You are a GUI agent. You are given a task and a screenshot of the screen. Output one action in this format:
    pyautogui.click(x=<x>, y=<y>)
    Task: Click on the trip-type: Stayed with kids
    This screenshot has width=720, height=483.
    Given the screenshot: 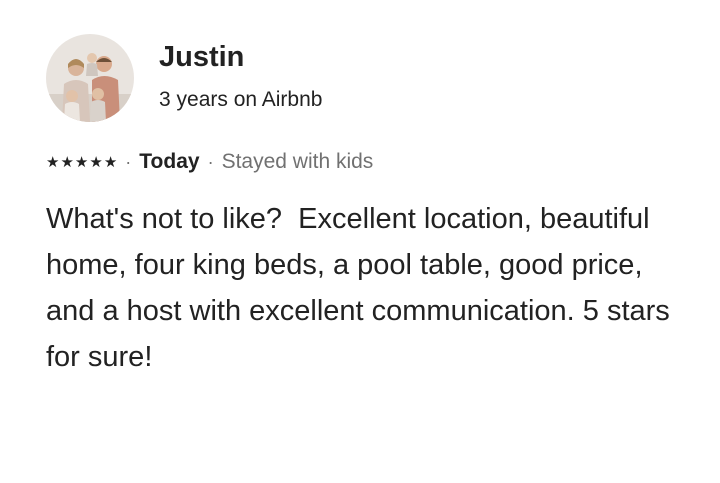 What is the action you would take?
    pyautogui.click(x=297, y=161)
    